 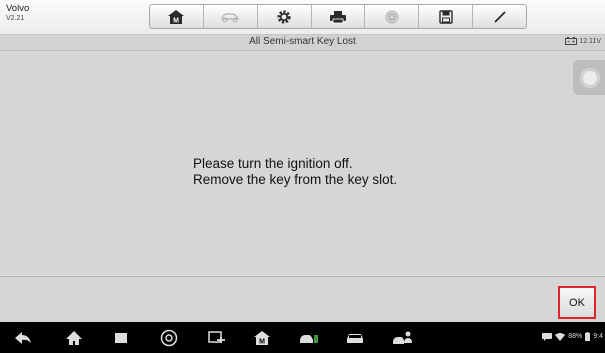 I want to click on vehicle-swap-icon, so click(x=230, y=17).